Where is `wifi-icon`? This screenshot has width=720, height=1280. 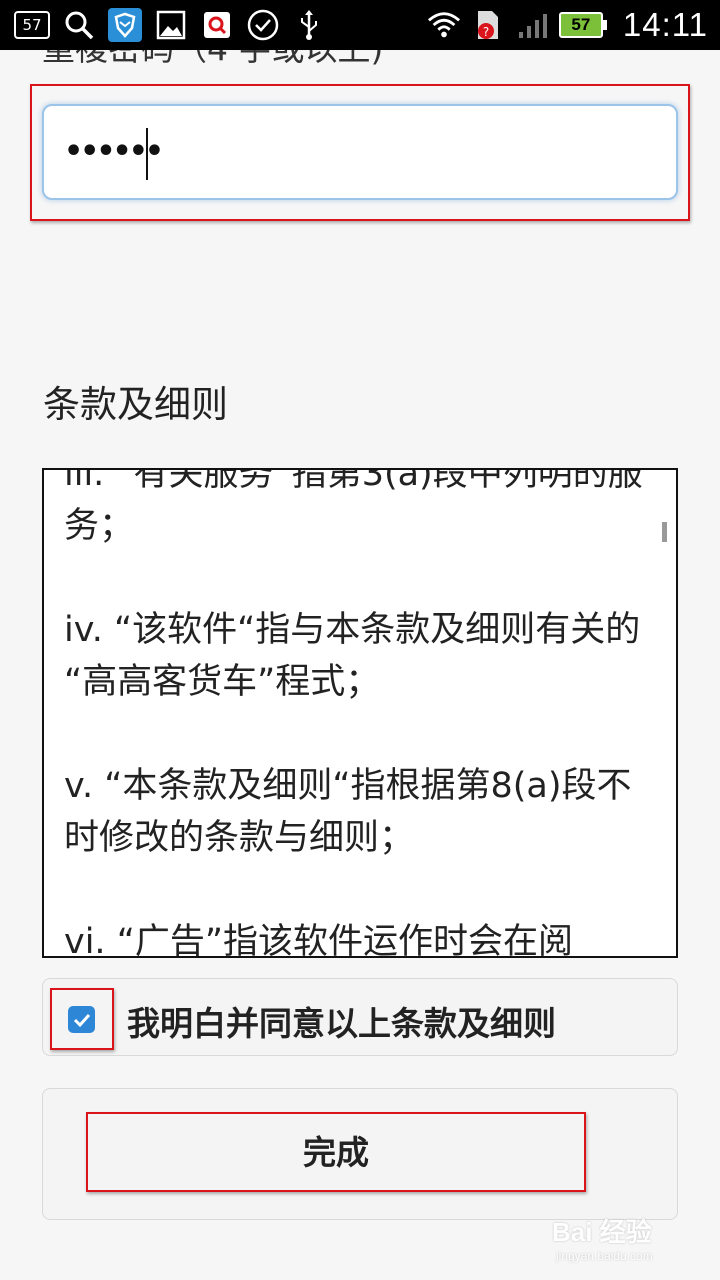
wifi-icon is located at coordinates (444, 25).